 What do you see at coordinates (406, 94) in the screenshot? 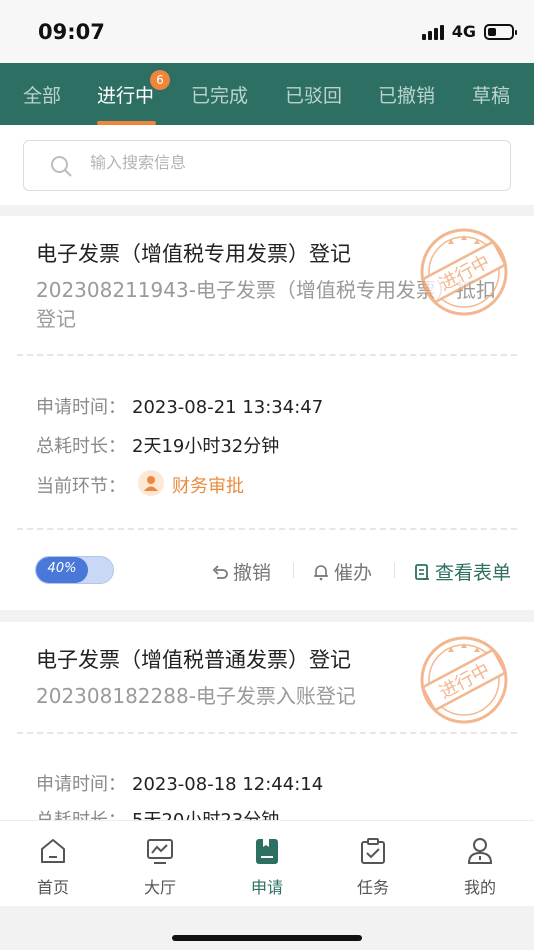
I see `tab-revoked: 已撤销` at bounding box center [406, 94].